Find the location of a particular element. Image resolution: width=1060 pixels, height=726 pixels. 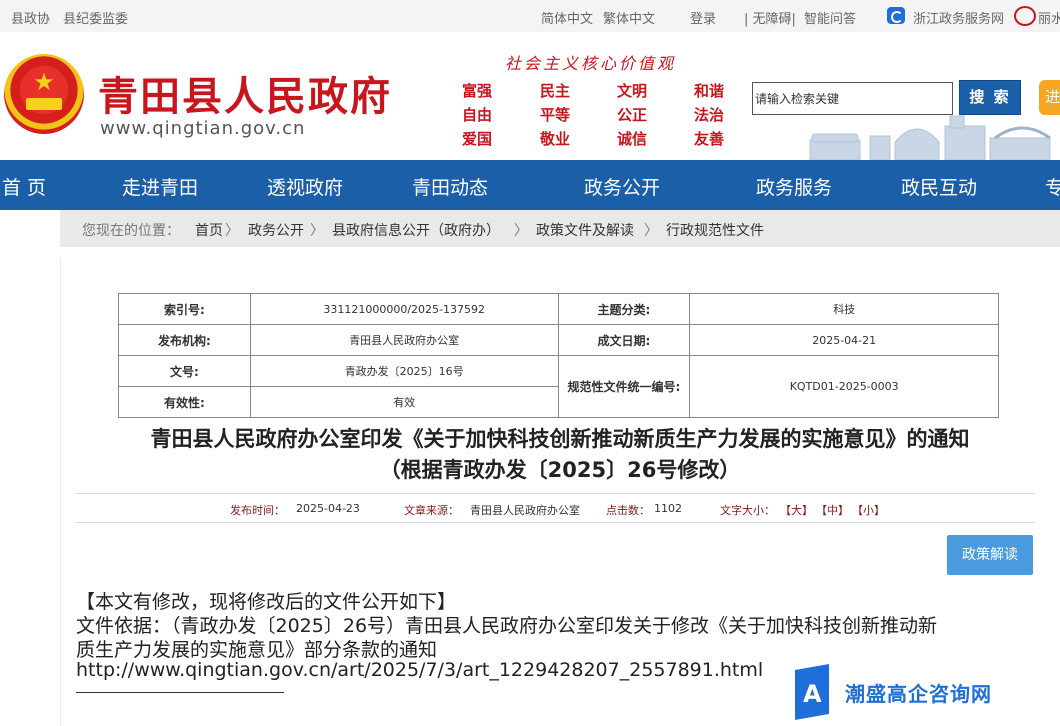

core-value: 富强 is located at coordinates (477, 91).